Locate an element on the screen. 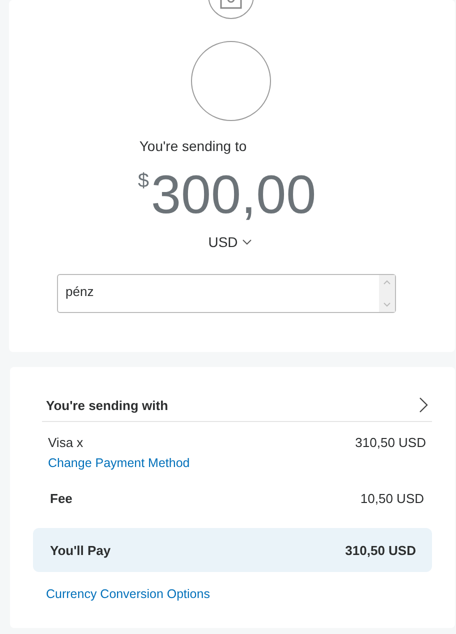  chevron-right-icon is located at coordinates (423, 405).